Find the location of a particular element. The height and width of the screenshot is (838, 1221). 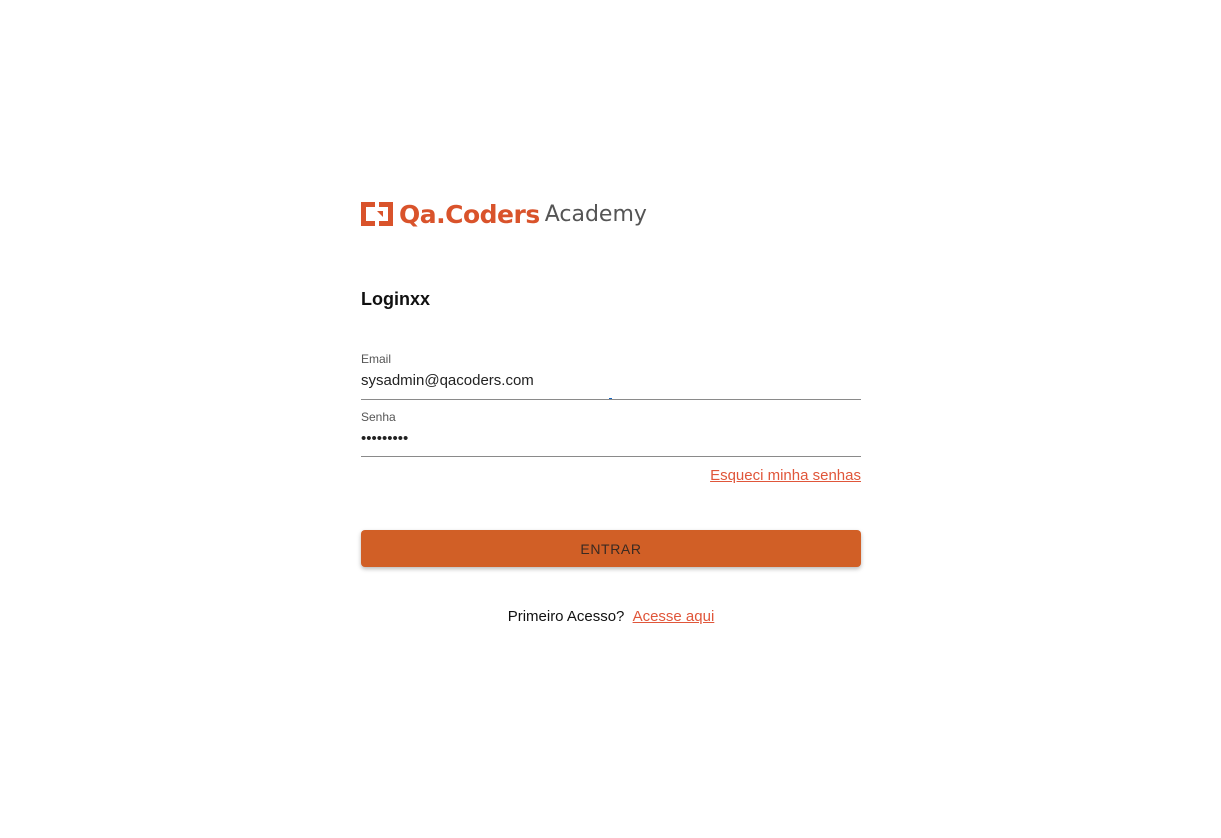

first-access-row: Primeiro Acesso? Acesse aqui is located at coordinates (611, 616).